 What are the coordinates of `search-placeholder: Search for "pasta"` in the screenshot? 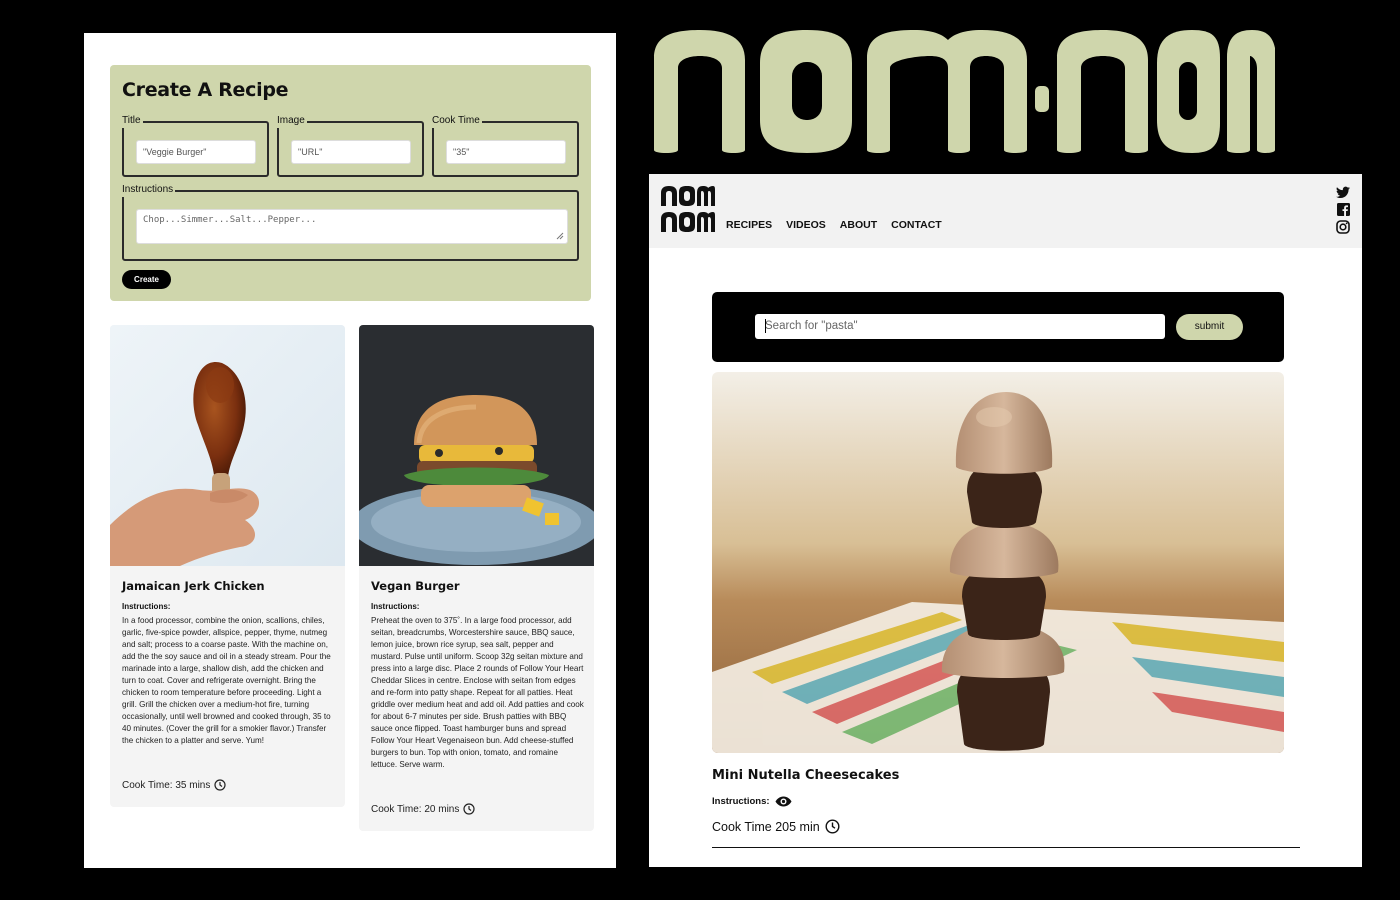 It's located at (811, 326).